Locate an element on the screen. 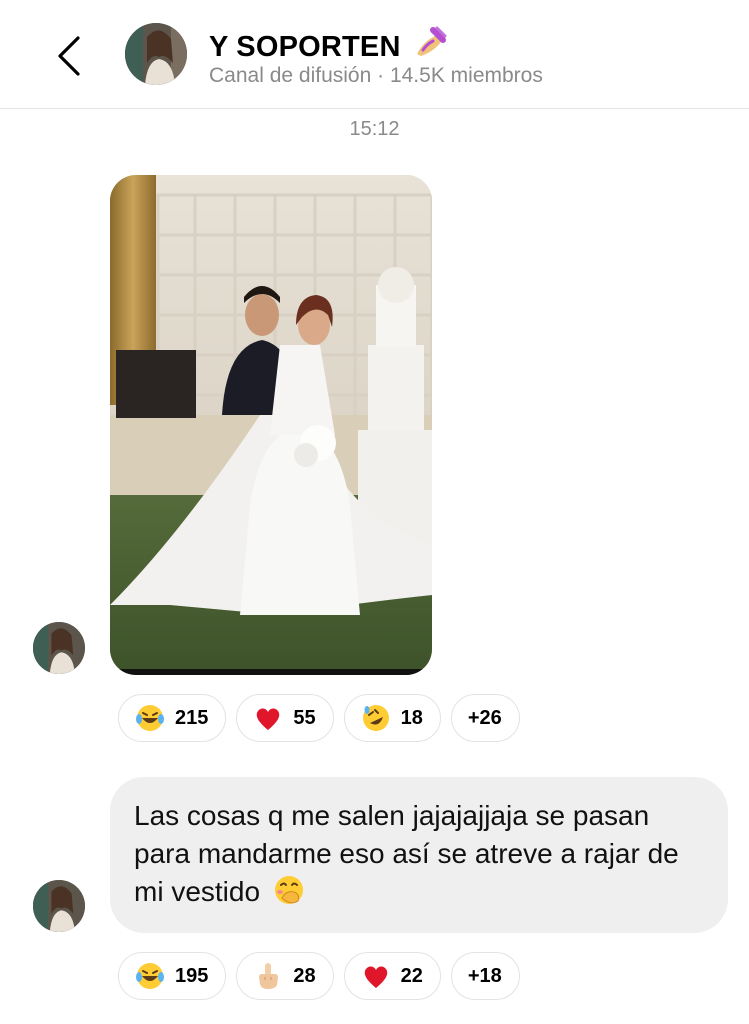 This screenshot has height=1024, width=749. reaction-more-count: +18 is located at coordinates (484, 975).